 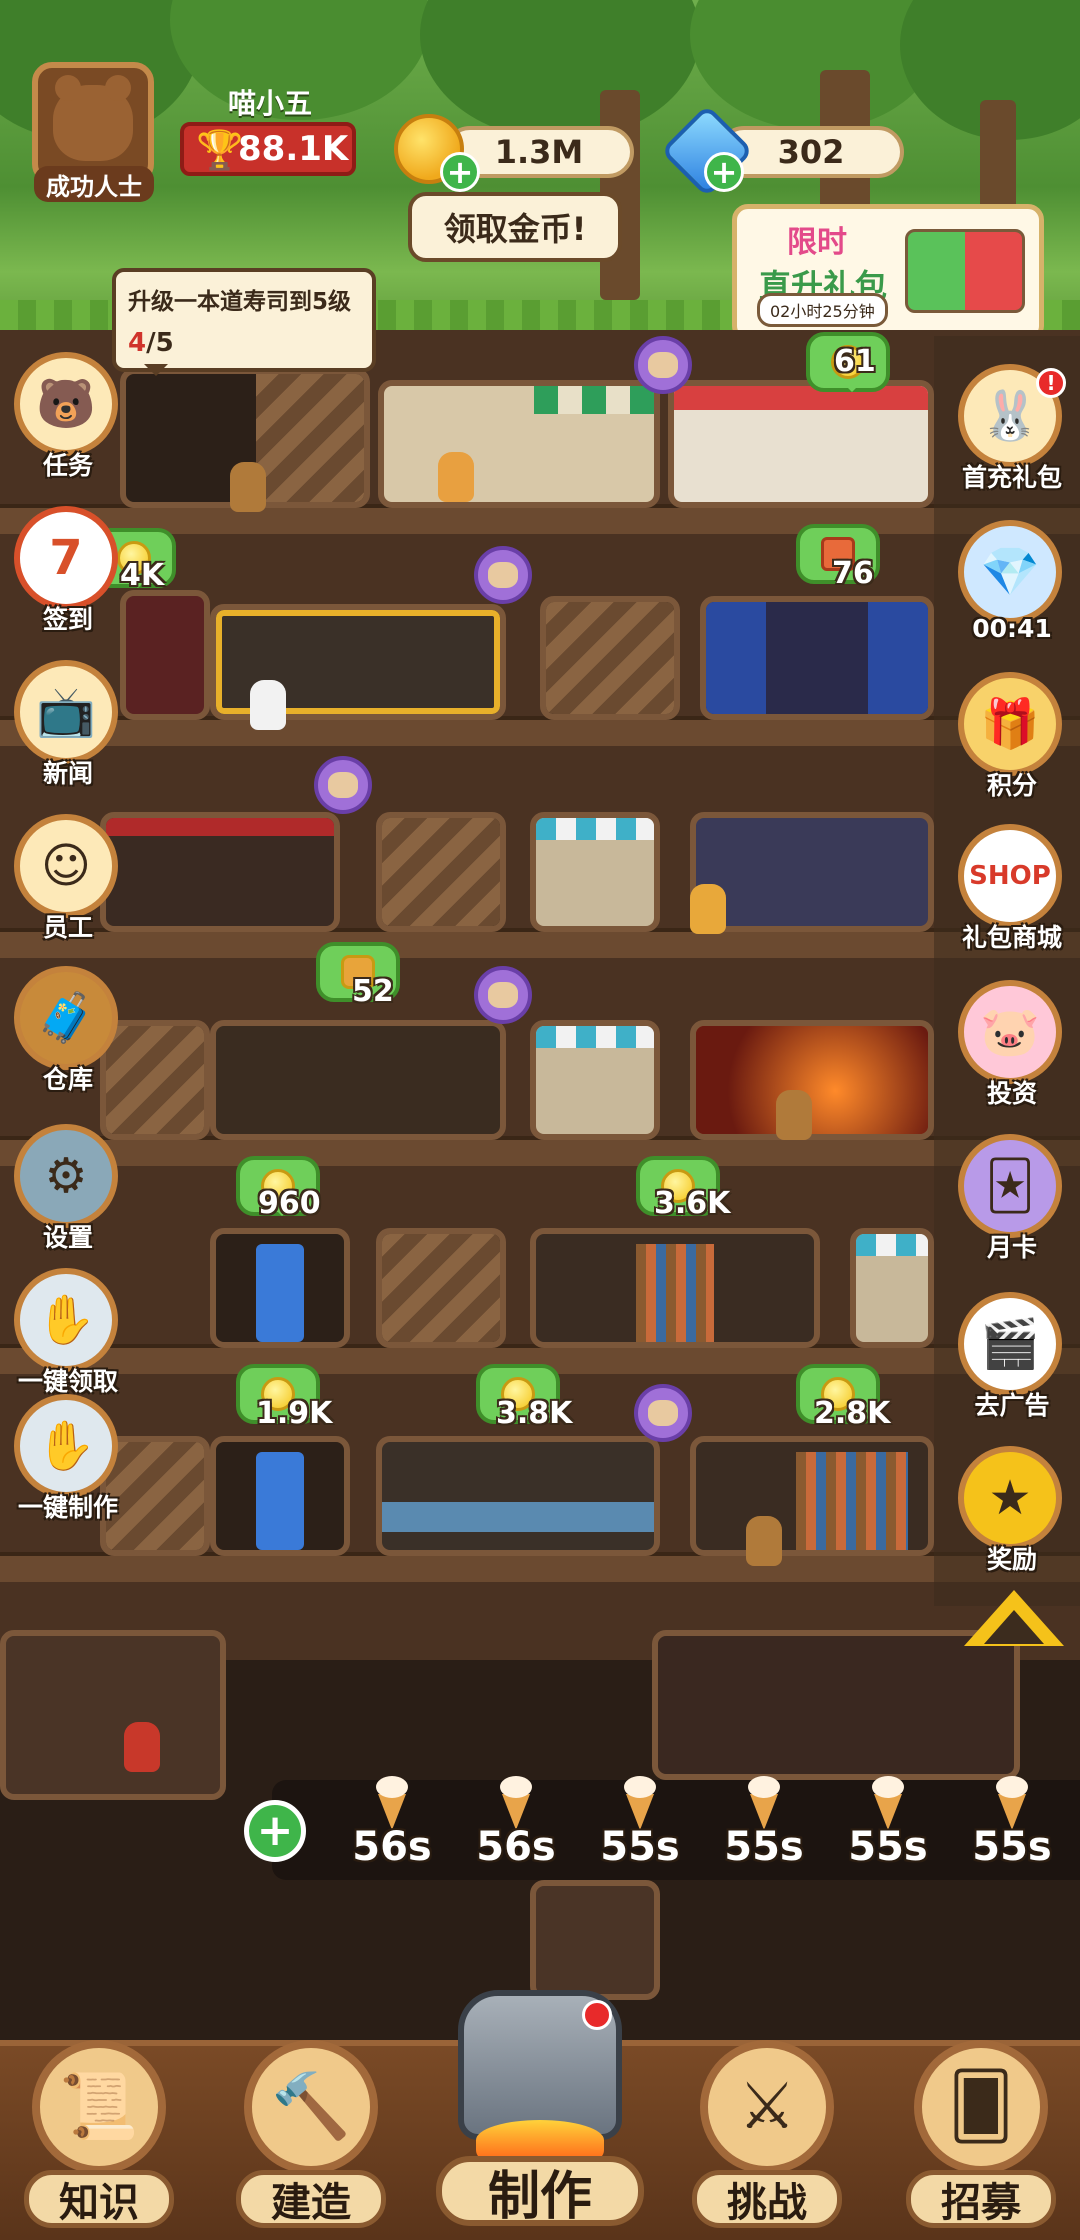 I want to click on dorm-awning, so click(x=892, y=1245).